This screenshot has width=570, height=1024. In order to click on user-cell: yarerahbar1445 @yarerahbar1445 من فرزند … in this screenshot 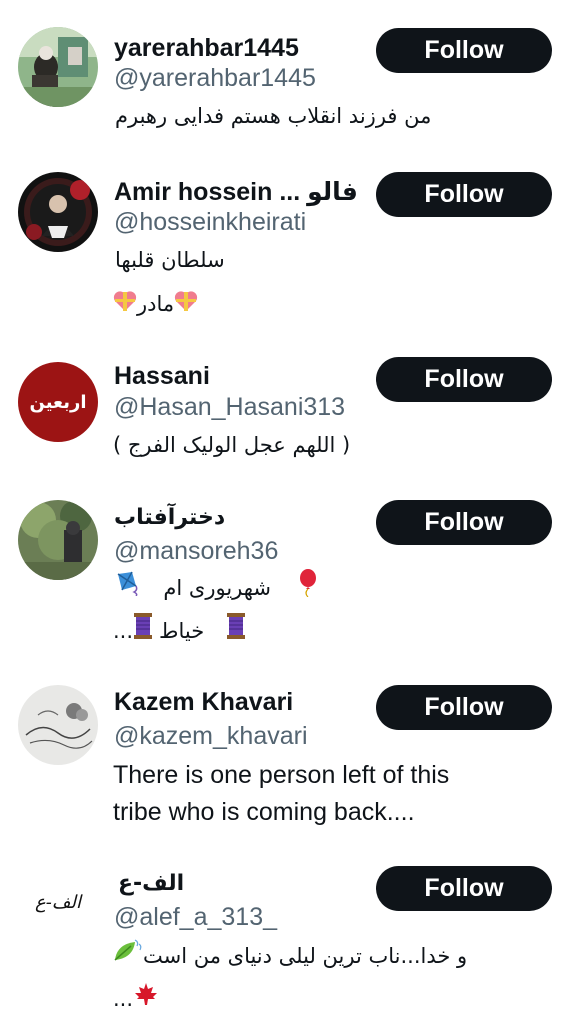, I will do `click(285, 75)`.